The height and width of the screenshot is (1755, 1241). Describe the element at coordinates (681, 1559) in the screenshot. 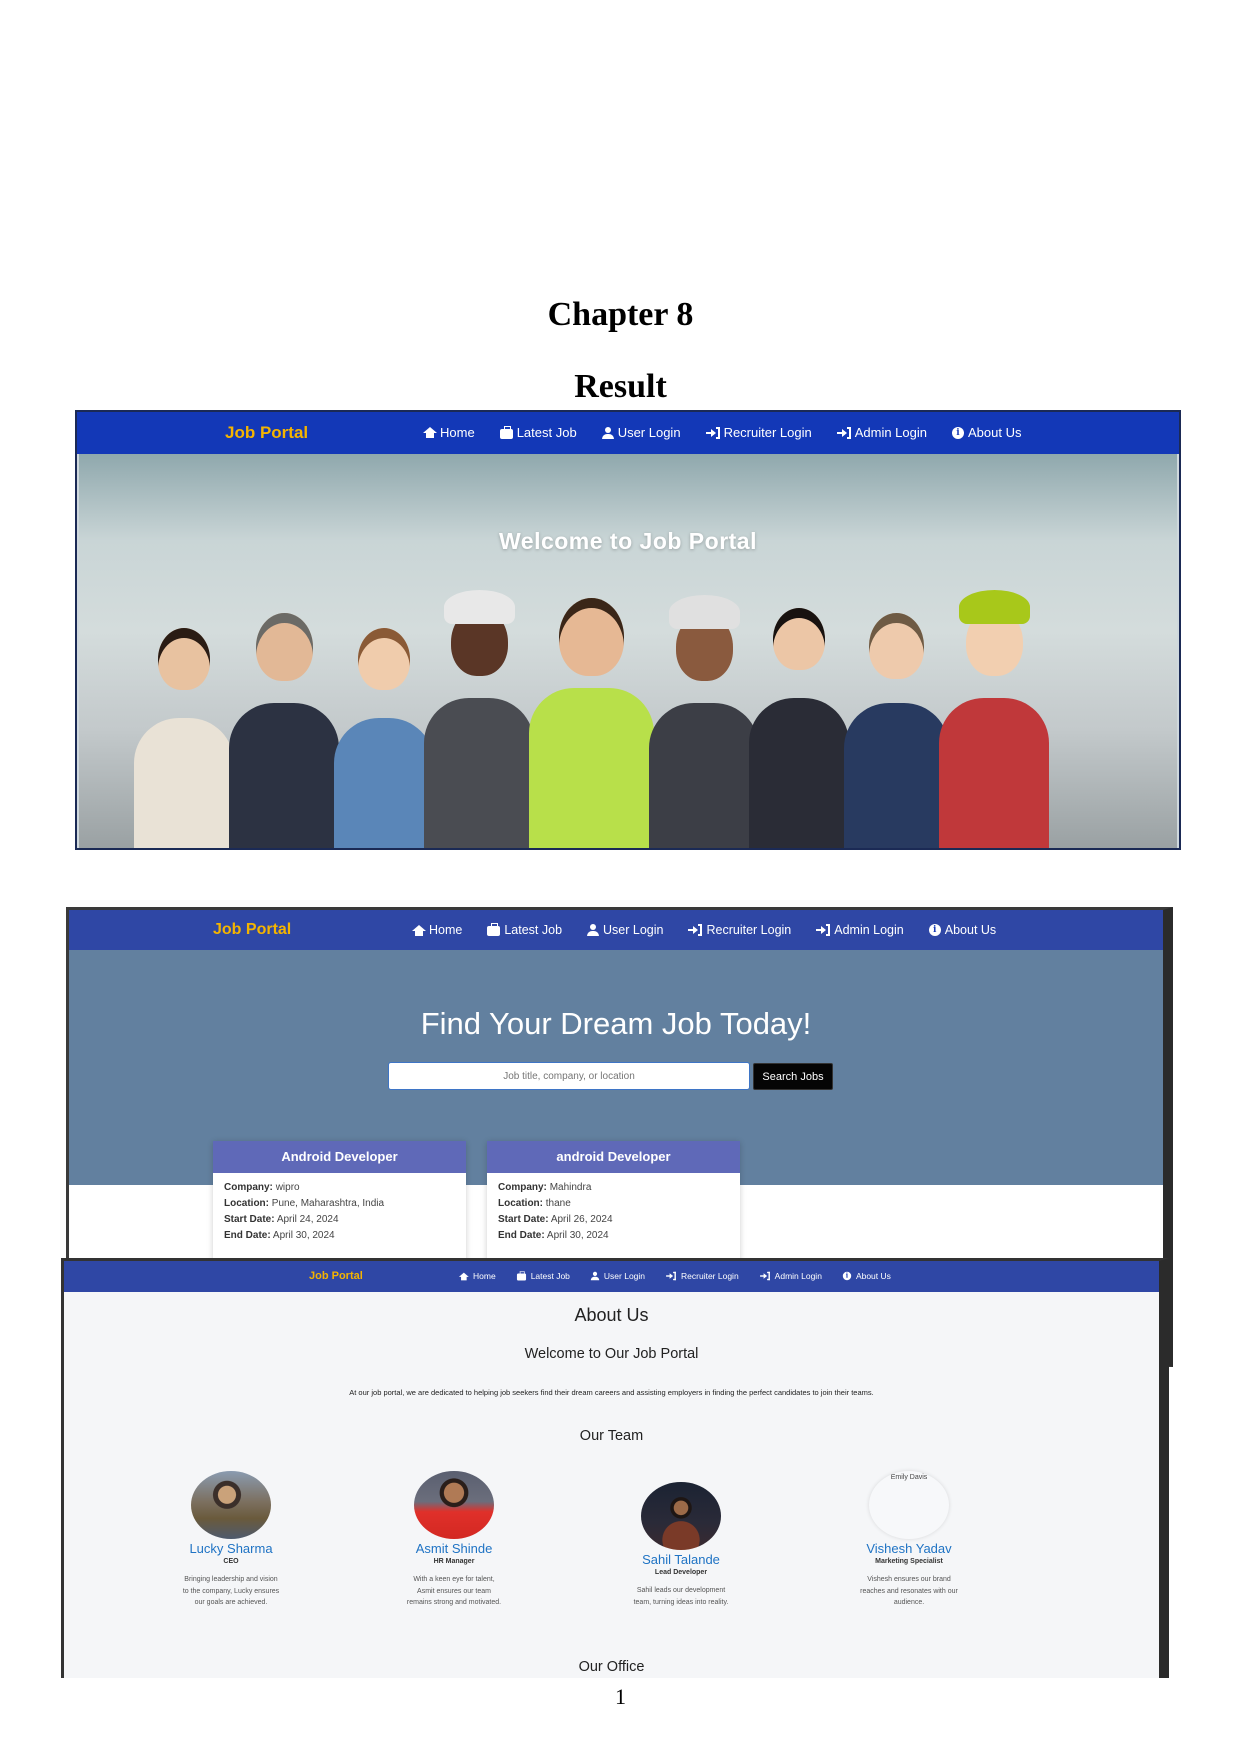

I see `member-name: Sahil Talande` at that location.